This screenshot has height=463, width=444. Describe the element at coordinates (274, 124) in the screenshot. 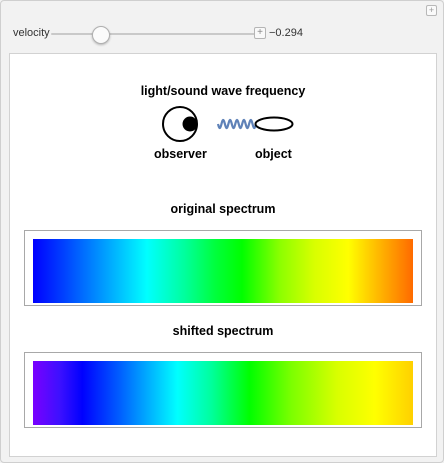

I see `object-ellipse-icon` at that location.